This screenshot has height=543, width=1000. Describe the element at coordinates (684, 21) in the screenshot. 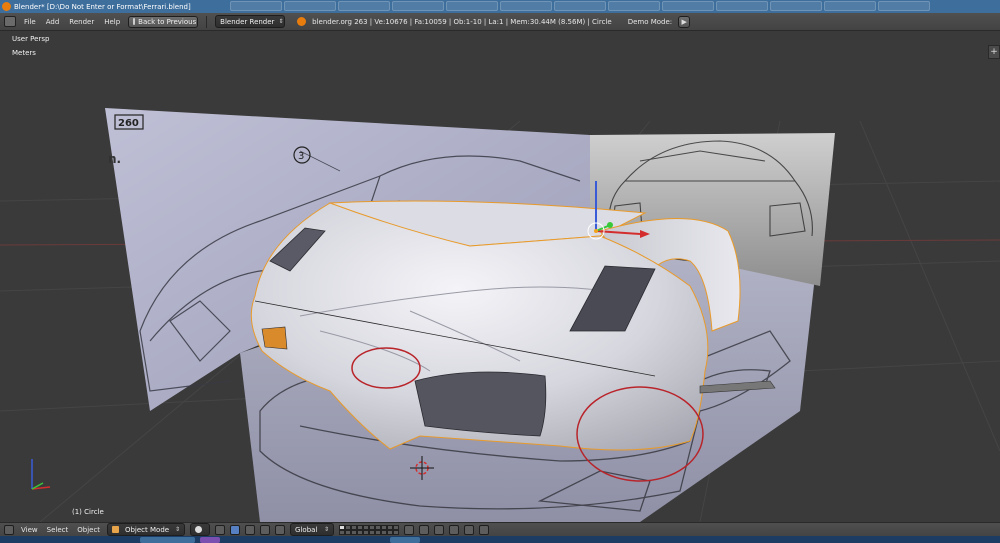

I see `play-icon: ▶` at that location.